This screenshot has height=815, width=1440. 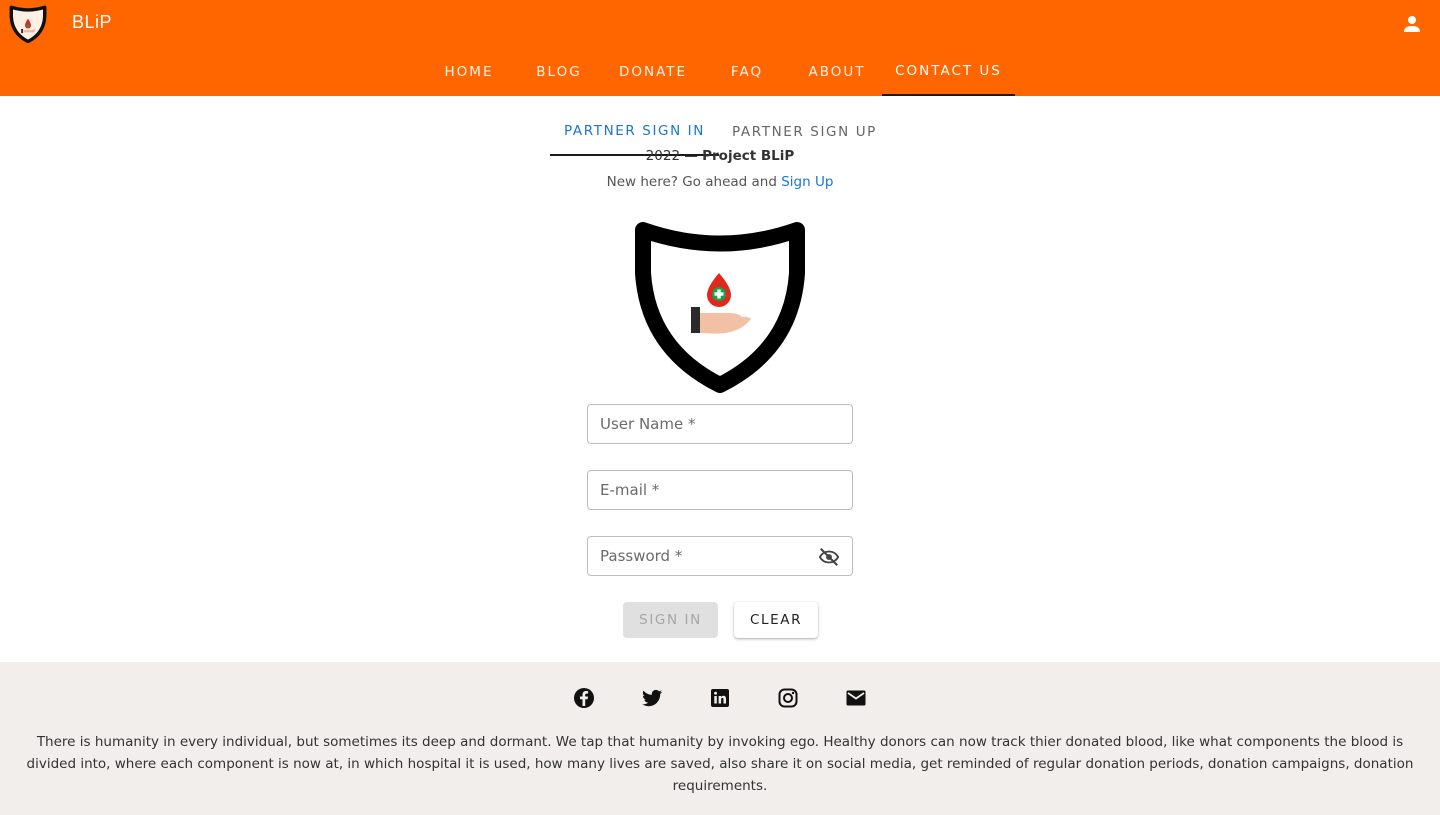 What do you see at coordinates (807, 182) in the screenshot?
I see `signup-link: Sign Up` at bounding box center [807, 182].